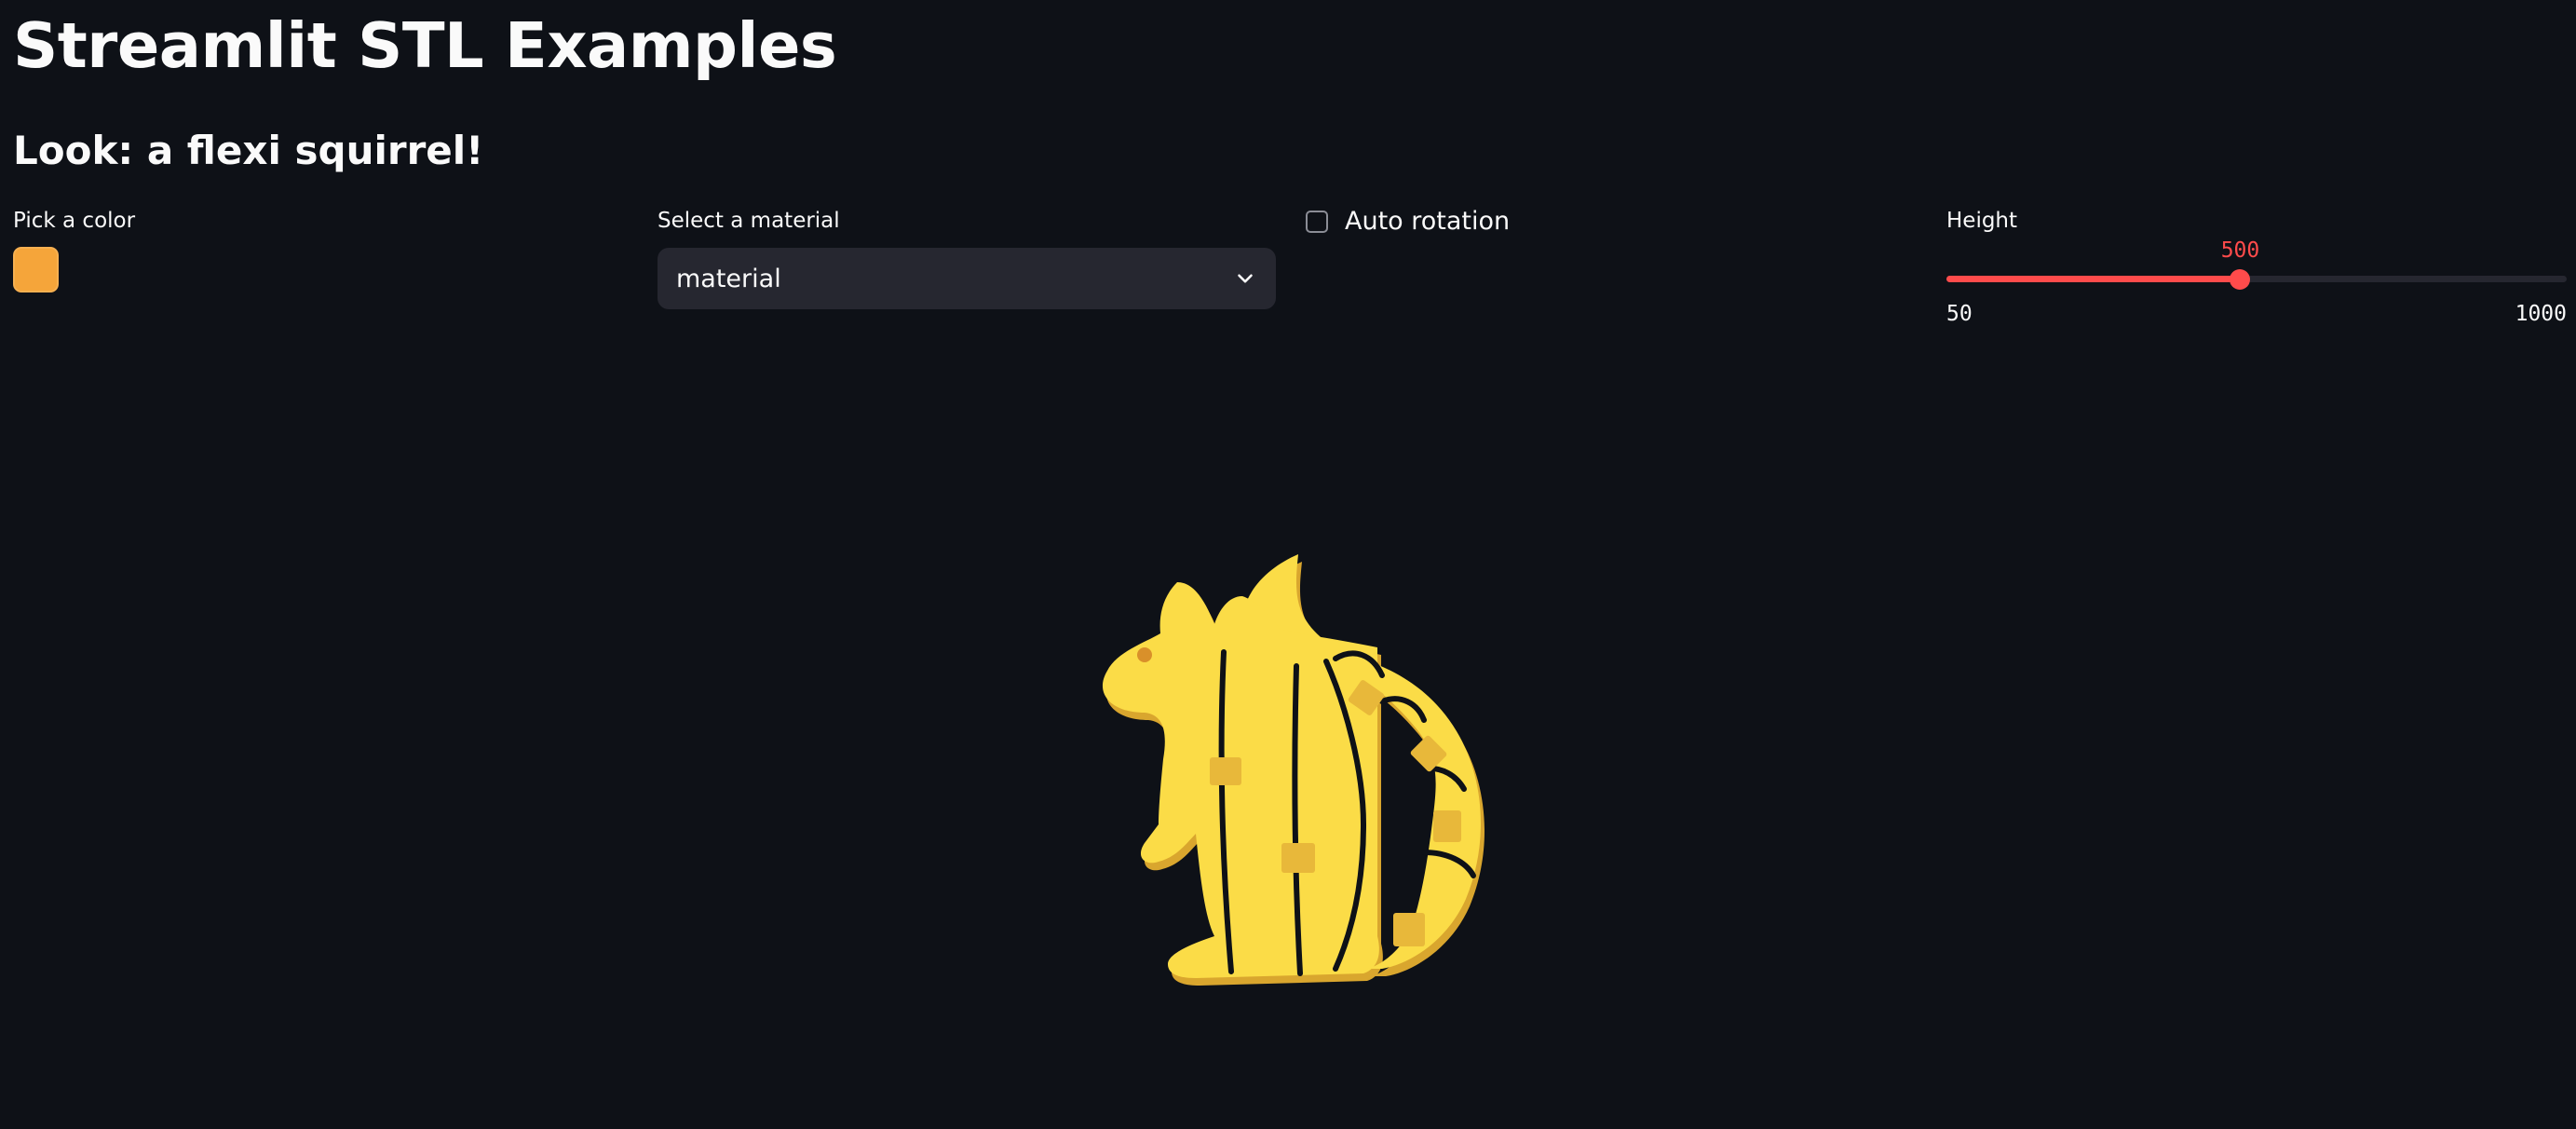  Describe the element at coordinates (1428, 221) in the screenshot. I see `auto-rotation-label: Auto rotation` at that location.